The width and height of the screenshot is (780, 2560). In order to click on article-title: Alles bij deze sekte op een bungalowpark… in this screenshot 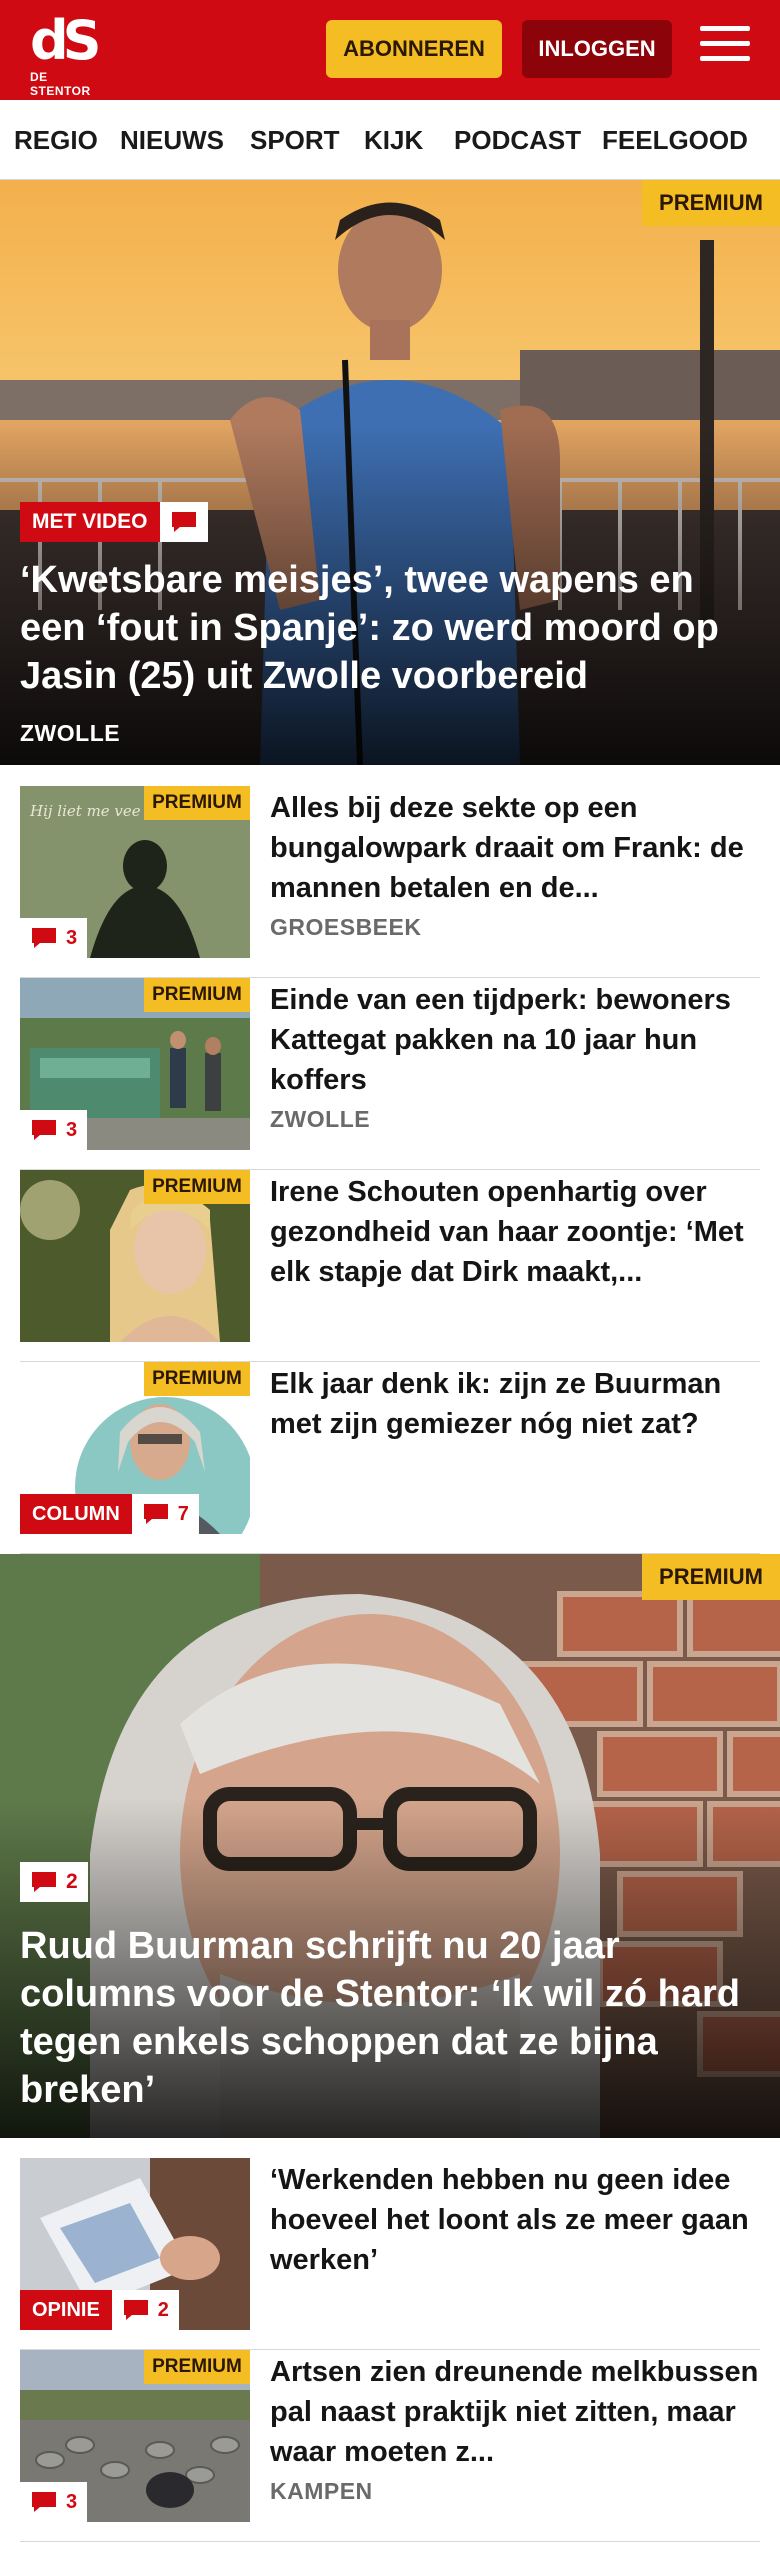, I will do `click(515, 848)`.